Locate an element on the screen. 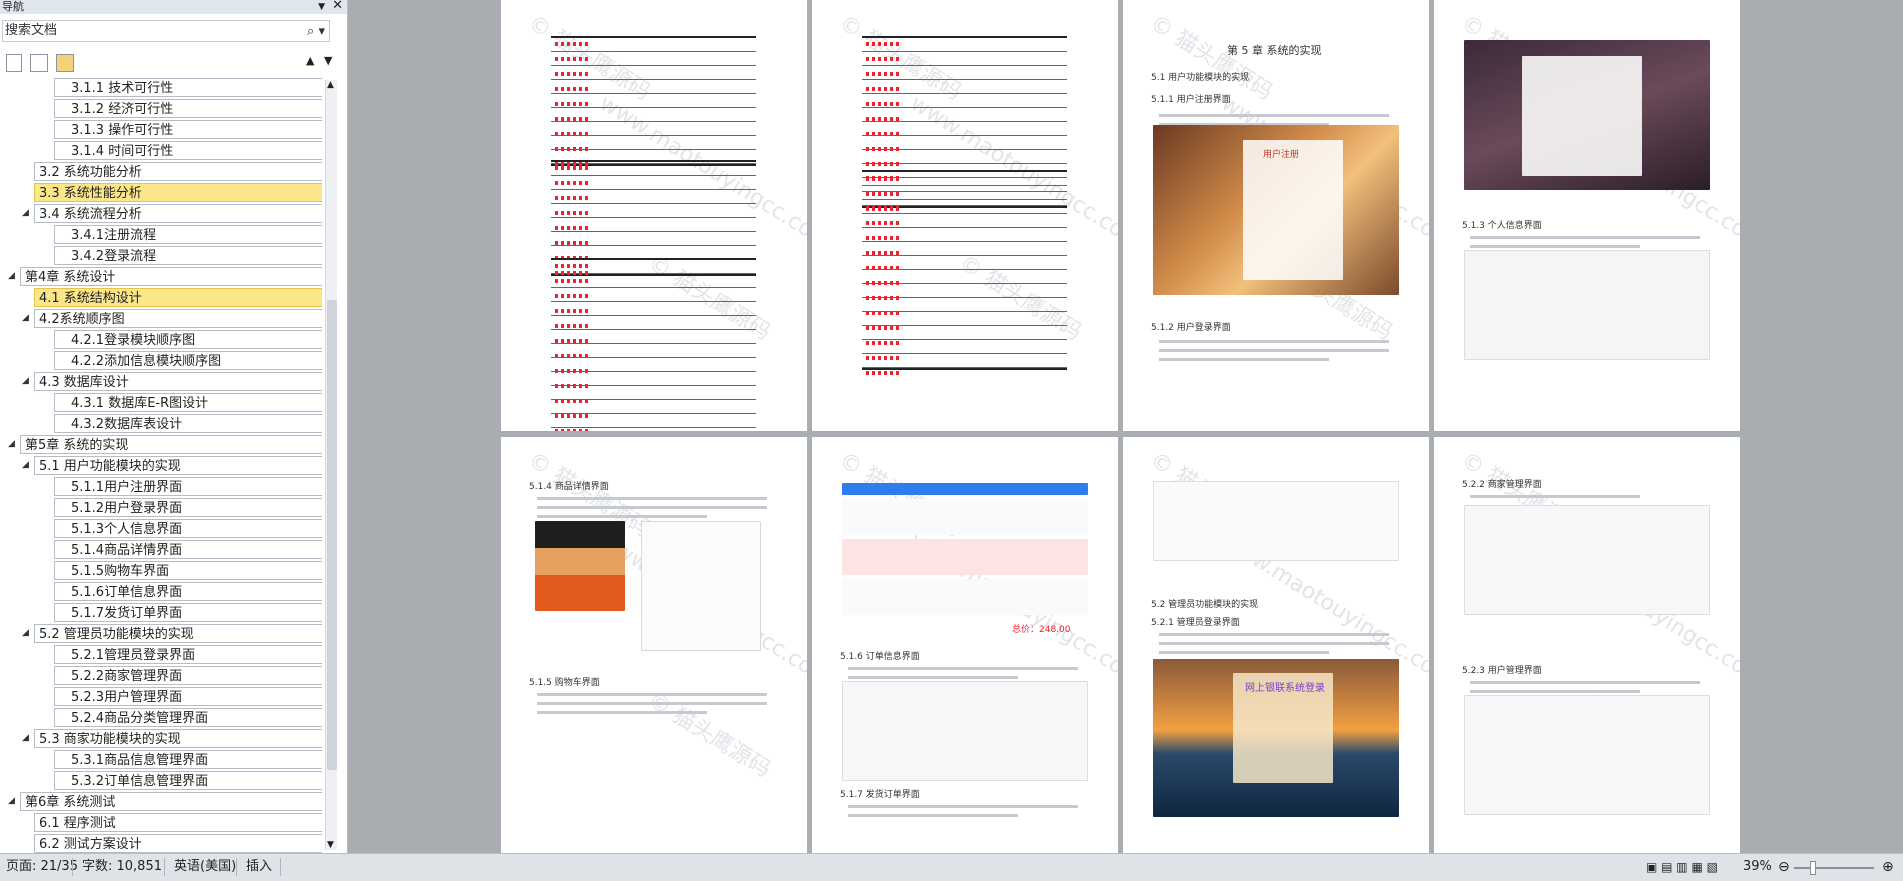 The width and height of the screenshot is (1903, 881). cart-row is located at coordinates (965, 597).